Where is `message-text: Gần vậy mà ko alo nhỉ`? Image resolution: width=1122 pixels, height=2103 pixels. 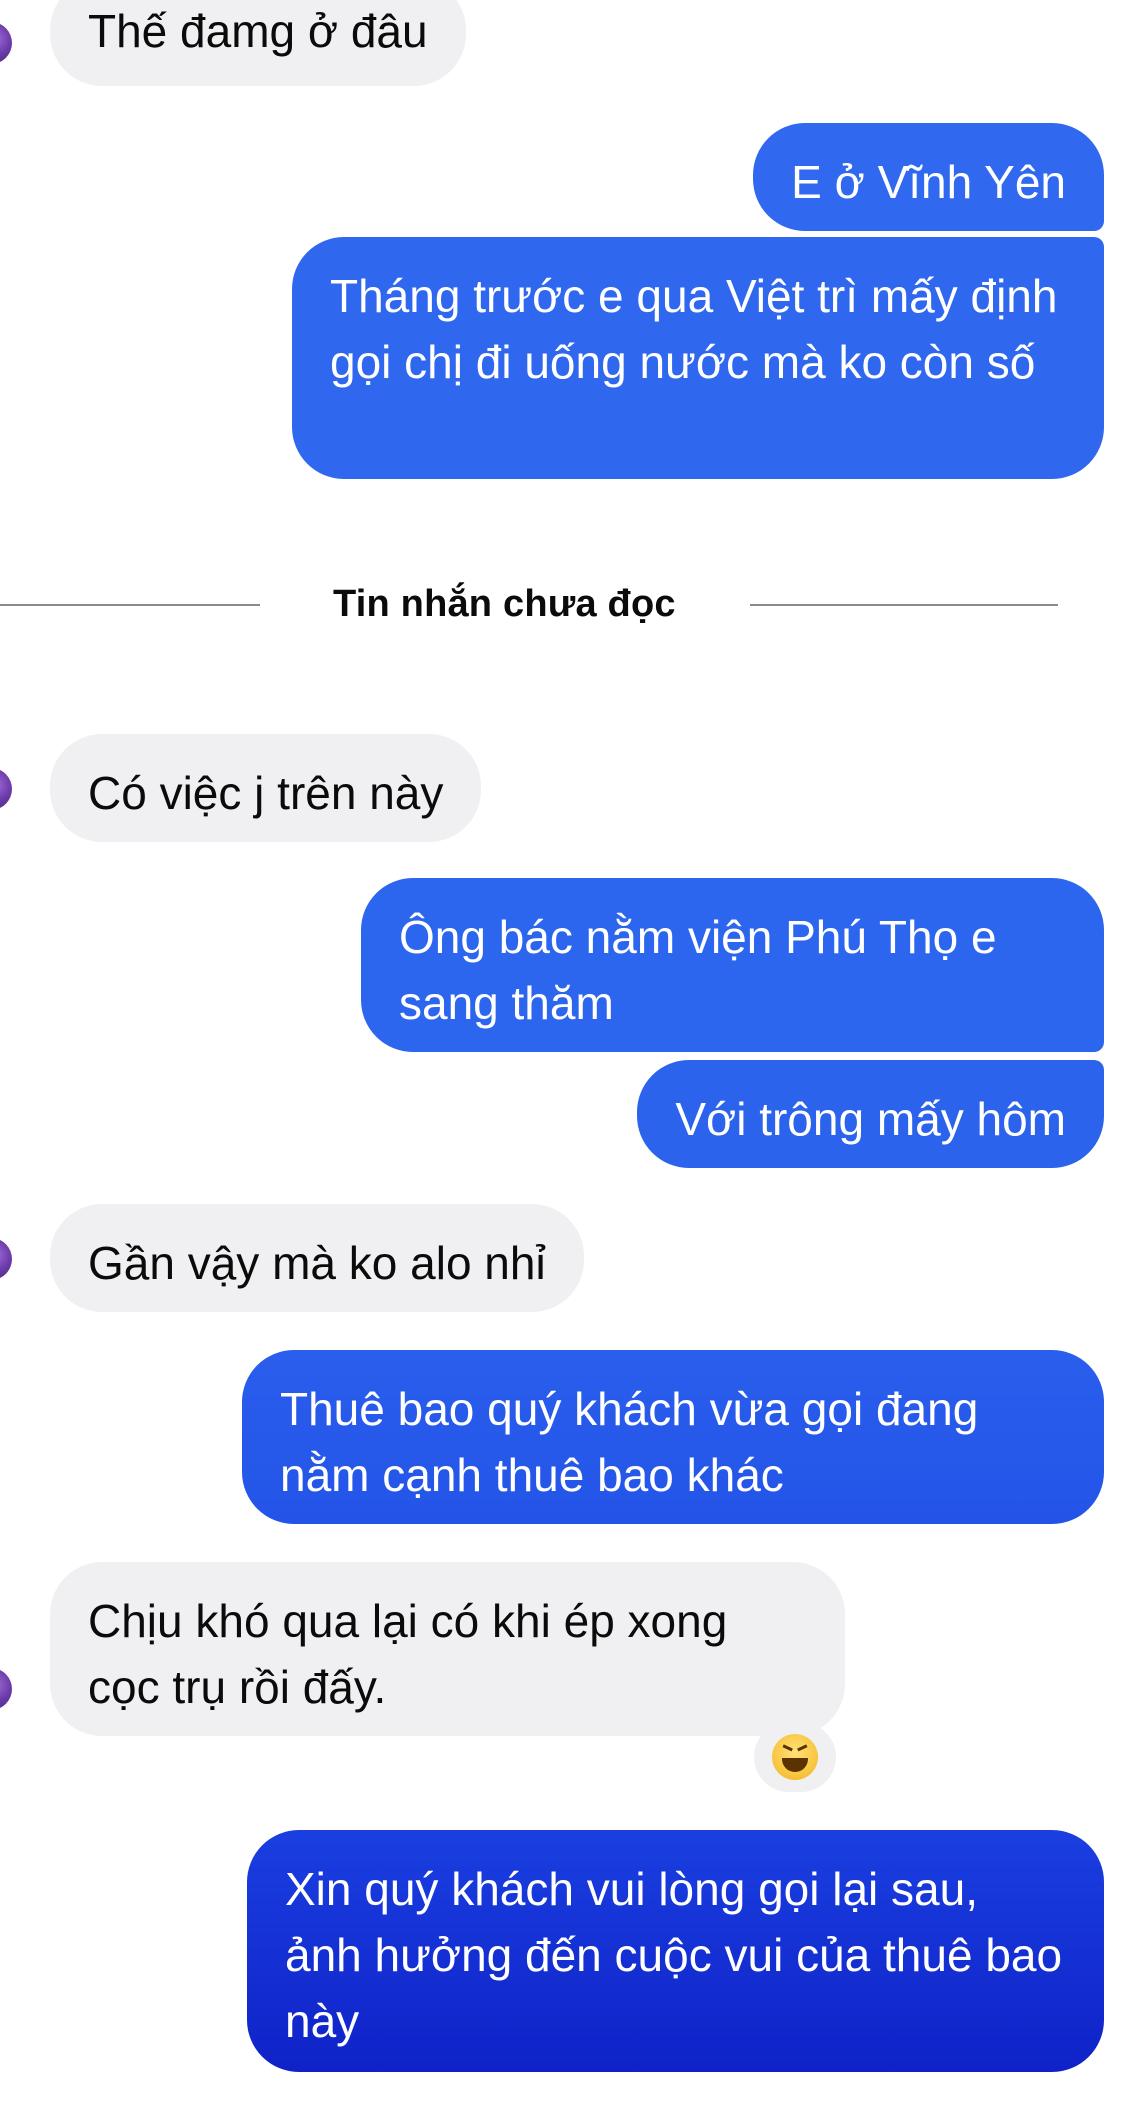
message-text: Gần vậy mà ko alo nhỉ is located at coordinates (317, 1263).